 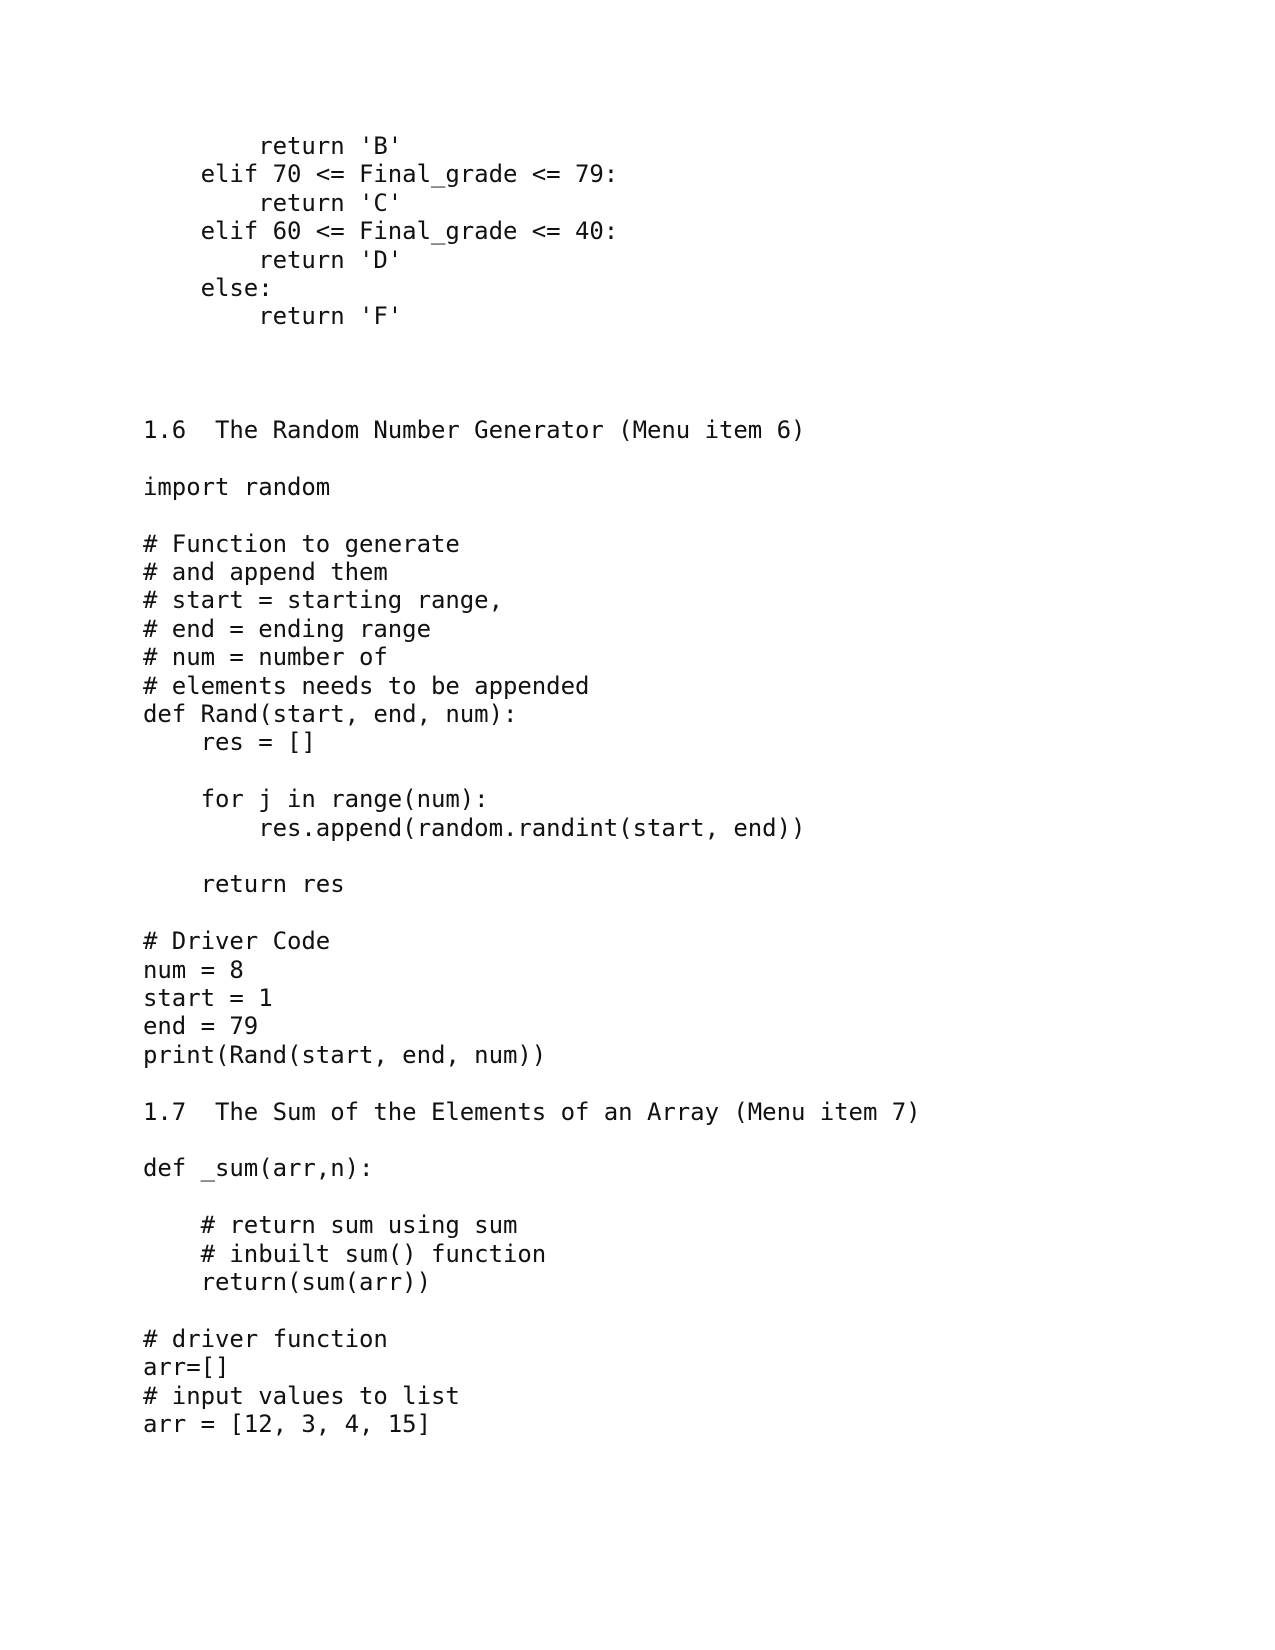 I want to click on code-line: # Function to generate, so click(x=301, y=543).